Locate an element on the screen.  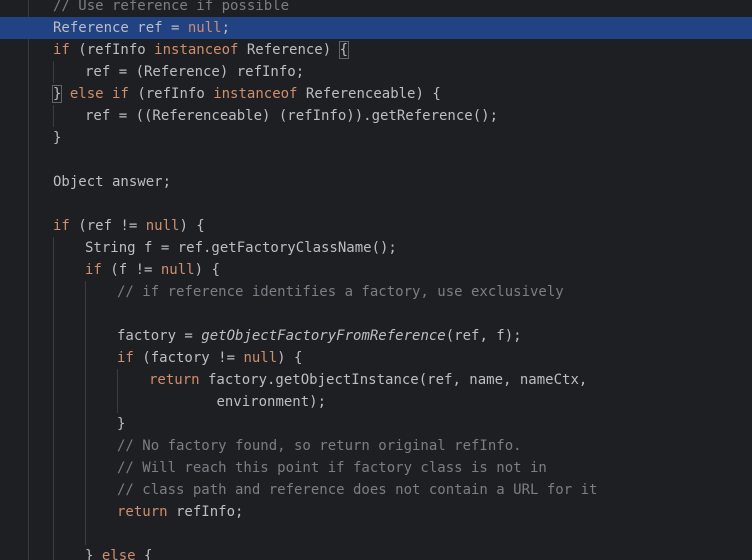
code-line: if (refInfo instanceof Reference) { is located at coordinates (376, 50).